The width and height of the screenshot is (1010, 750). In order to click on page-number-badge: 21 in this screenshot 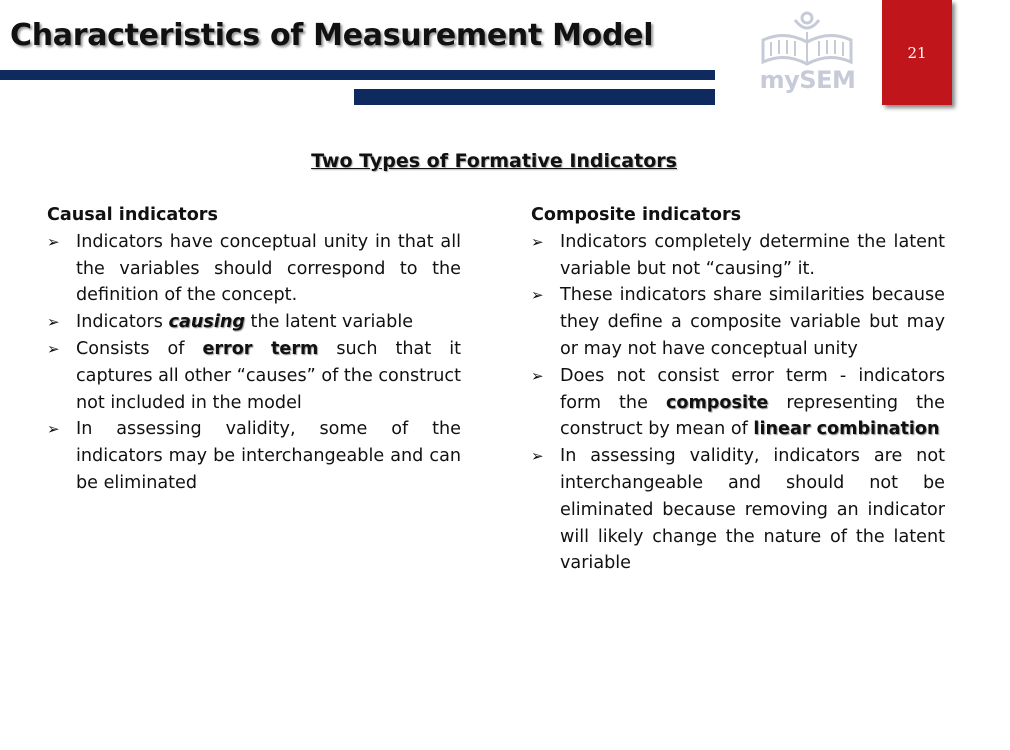, I will do `click(917, 52)`.